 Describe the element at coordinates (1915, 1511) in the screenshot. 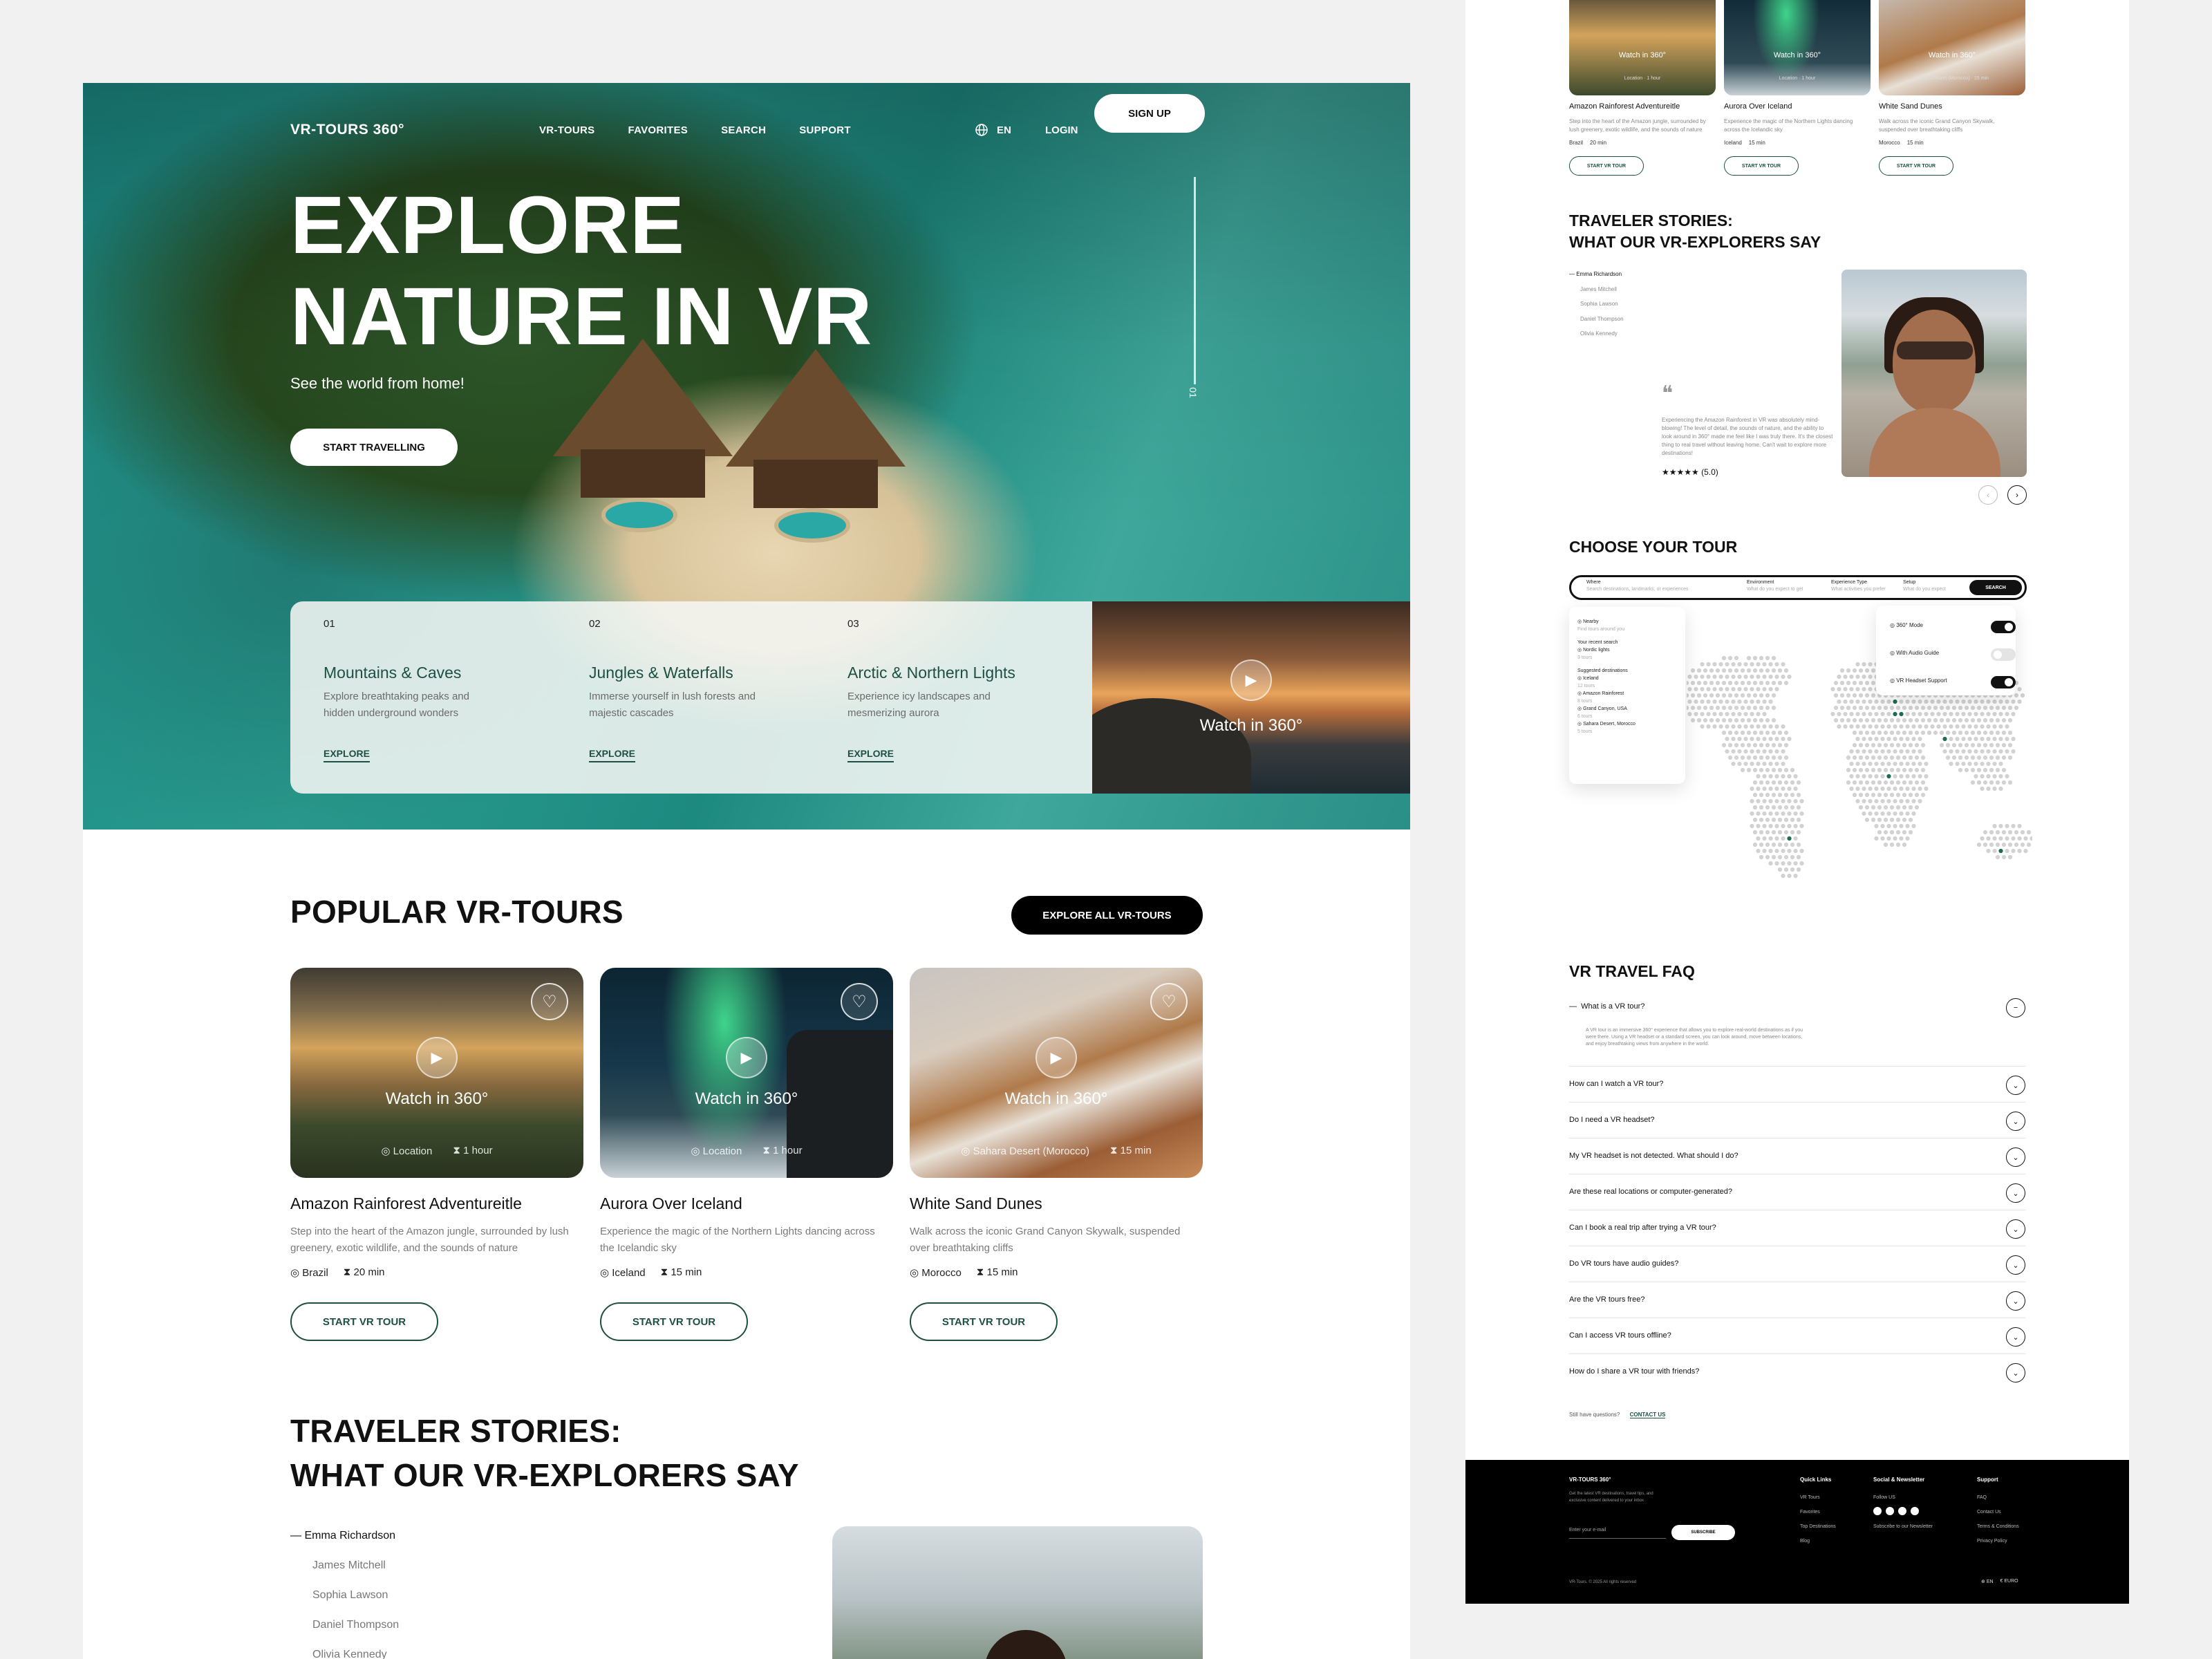

I see `telegram-icon` at that location.